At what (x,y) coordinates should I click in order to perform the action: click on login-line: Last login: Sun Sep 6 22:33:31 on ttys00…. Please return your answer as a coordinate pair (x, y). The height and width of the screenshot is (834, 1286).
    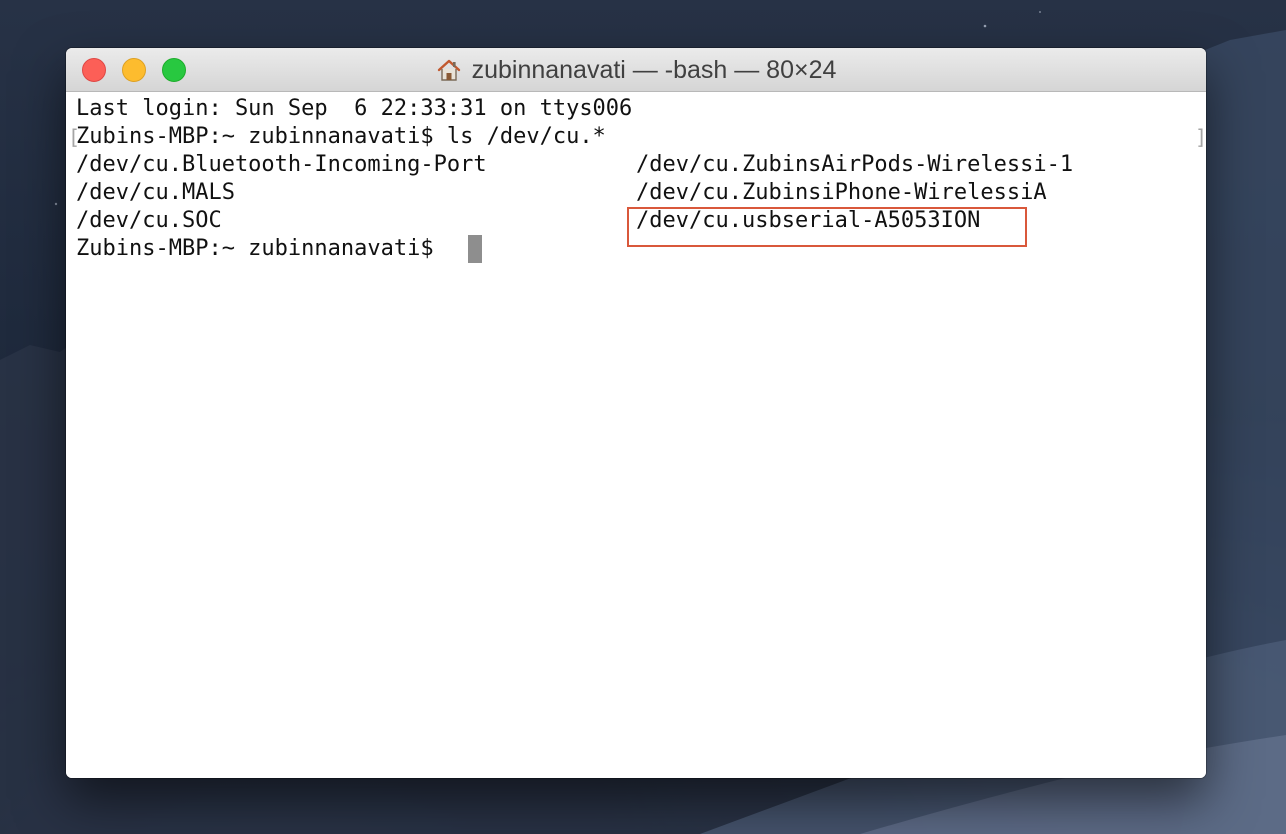
    Looking at the image, I should click on (354, 108).